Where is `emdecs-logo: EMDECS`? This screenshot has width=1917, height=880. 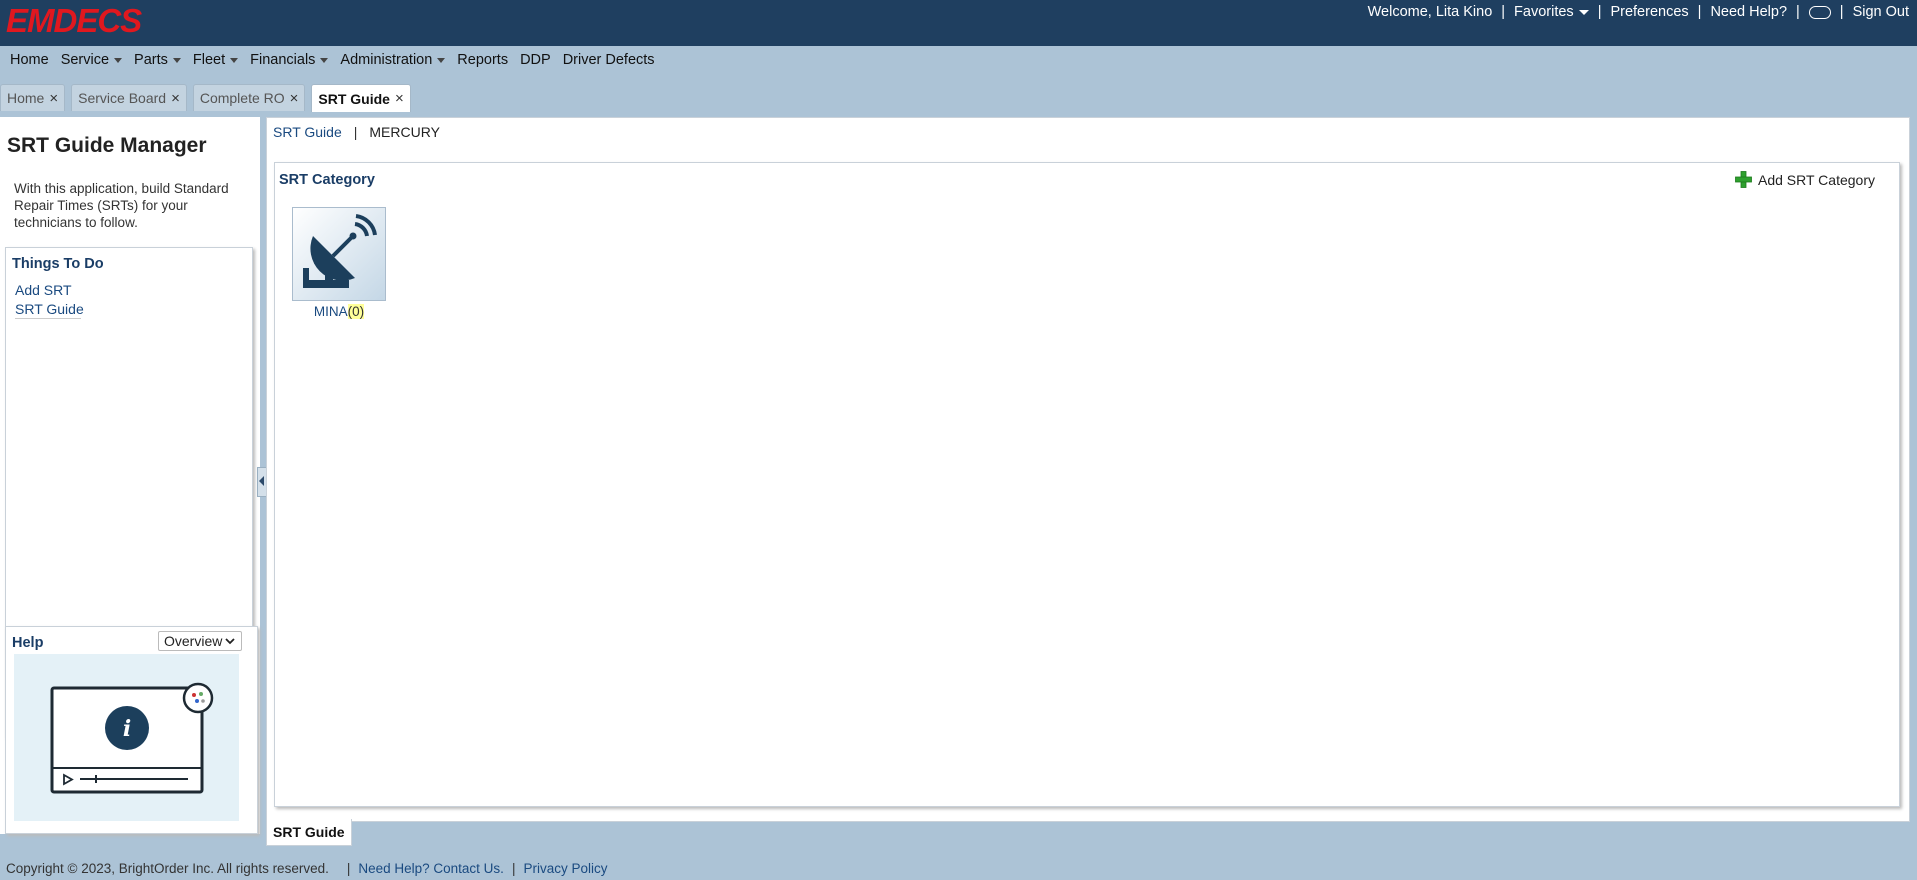 emdecs-logo: EMDECS is located at coordinates (91, 21).